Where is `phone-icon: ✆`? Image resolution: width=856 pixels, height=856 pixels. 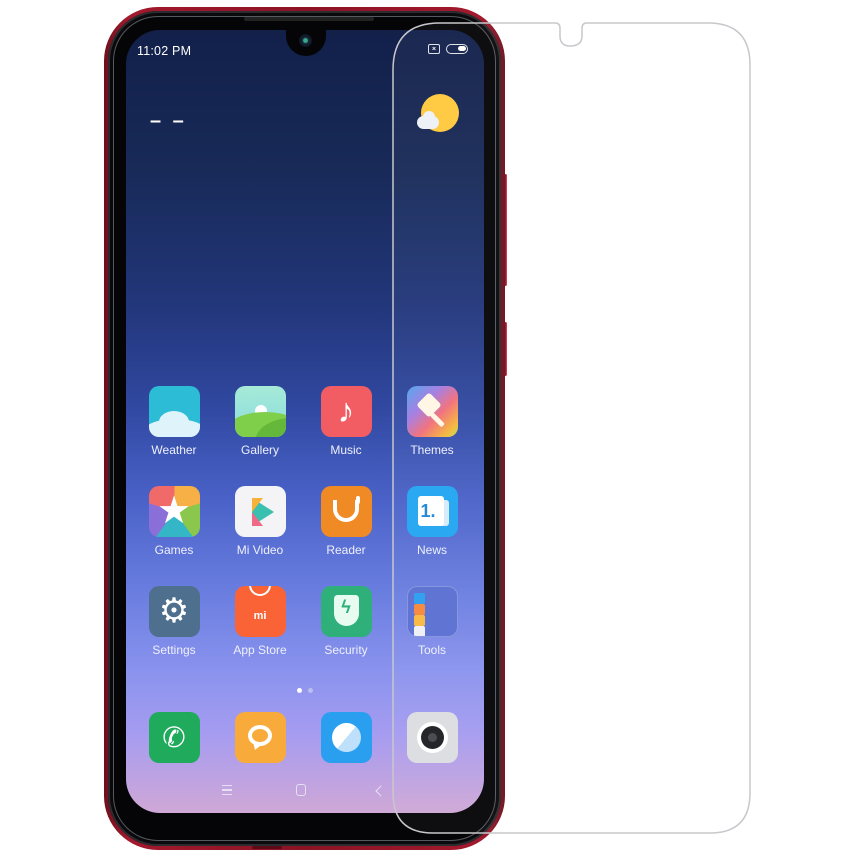
phone-icon: ✆ is located at coordinates (174, 737).